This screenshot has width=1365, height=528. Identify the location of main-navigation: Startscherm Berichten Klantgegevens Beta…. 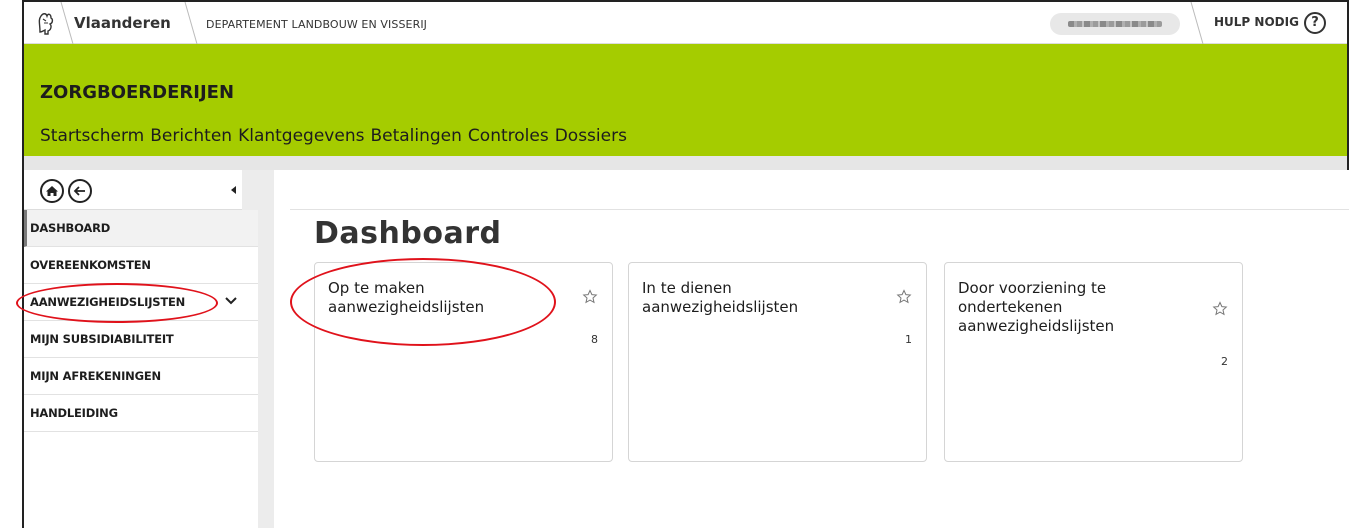
(333, 136).